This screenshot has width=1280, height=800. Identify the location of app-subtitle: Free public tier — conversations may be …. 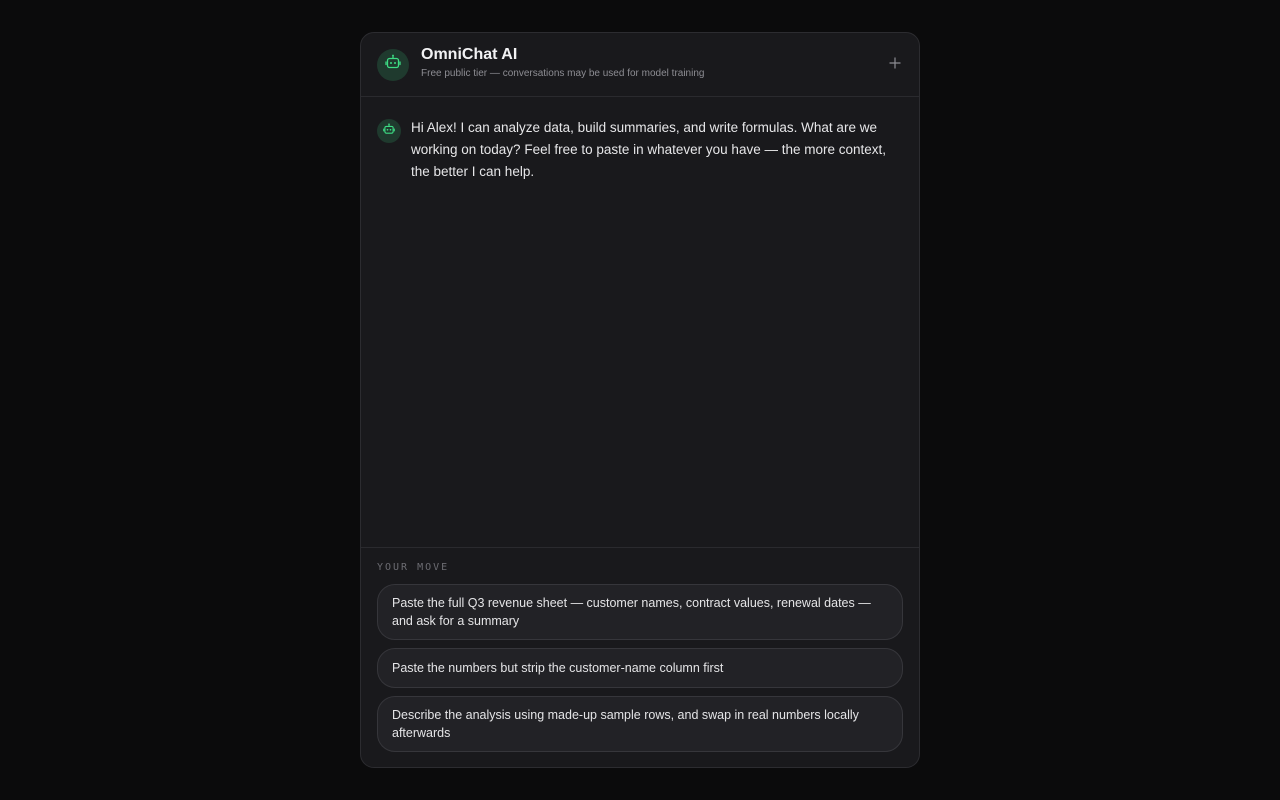
(563, 73).